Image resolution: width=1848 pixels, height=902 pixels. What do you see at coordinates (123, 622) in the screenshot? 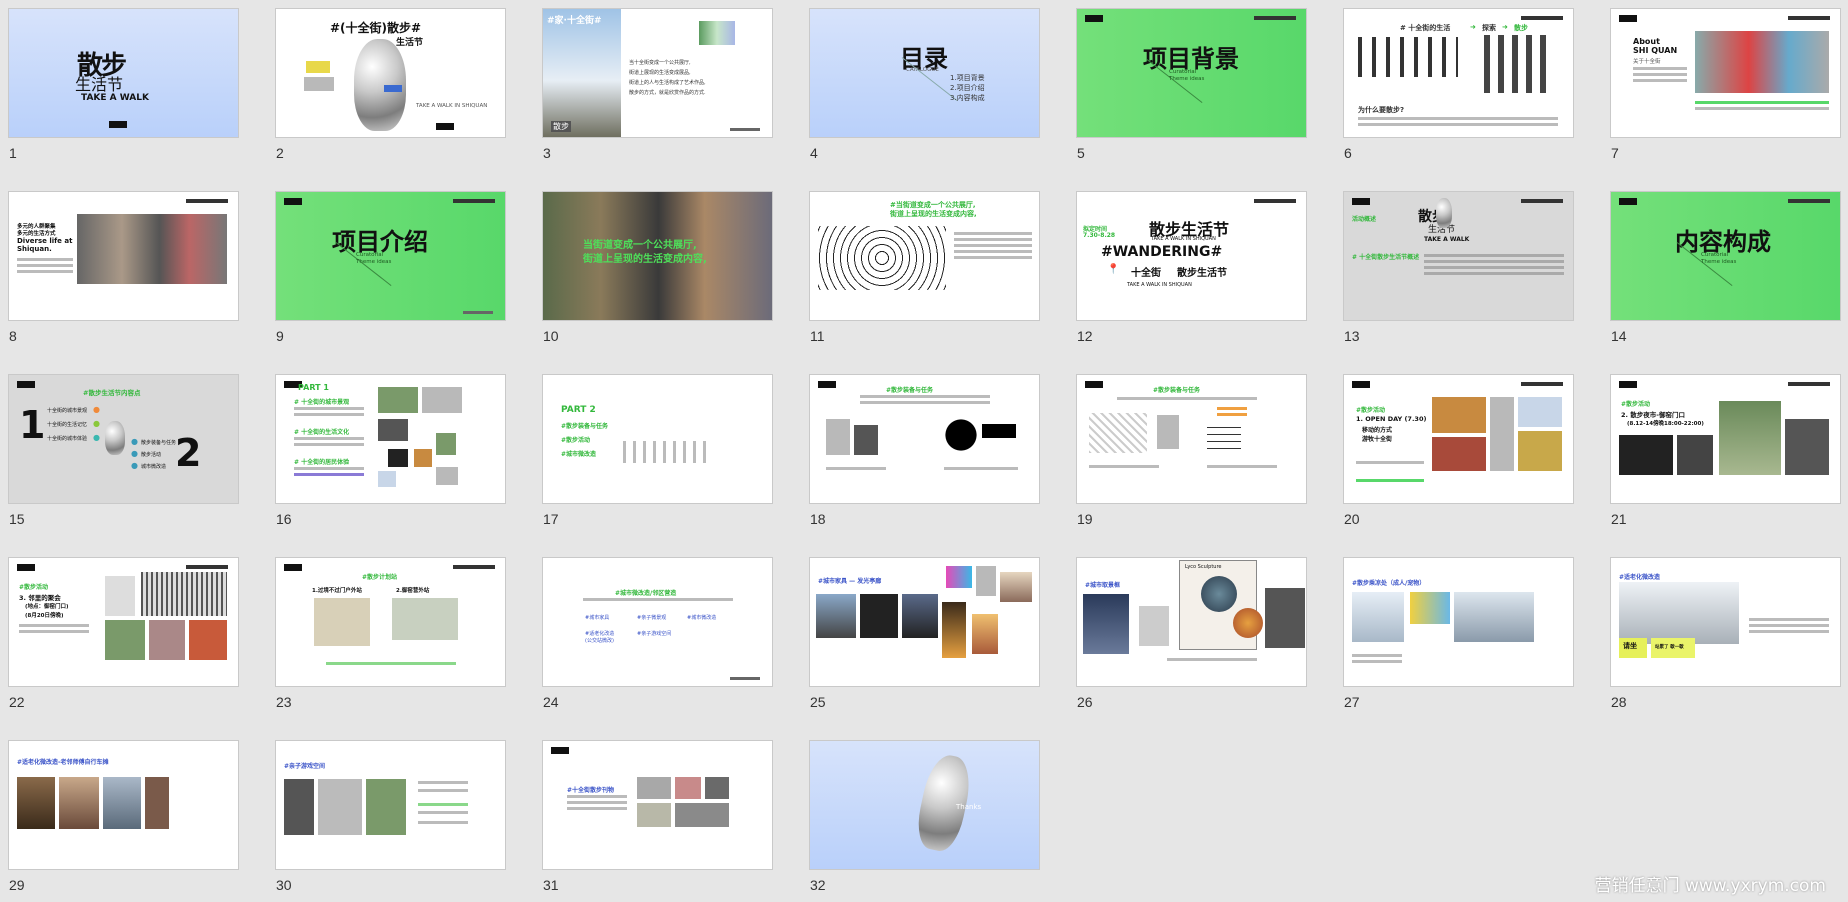
I see `slide-thumbnail: #散步活动 3. 邻里的聚会 (地点：御窑门口) (8月20日傍晚)` at bounding box center [123, 622].